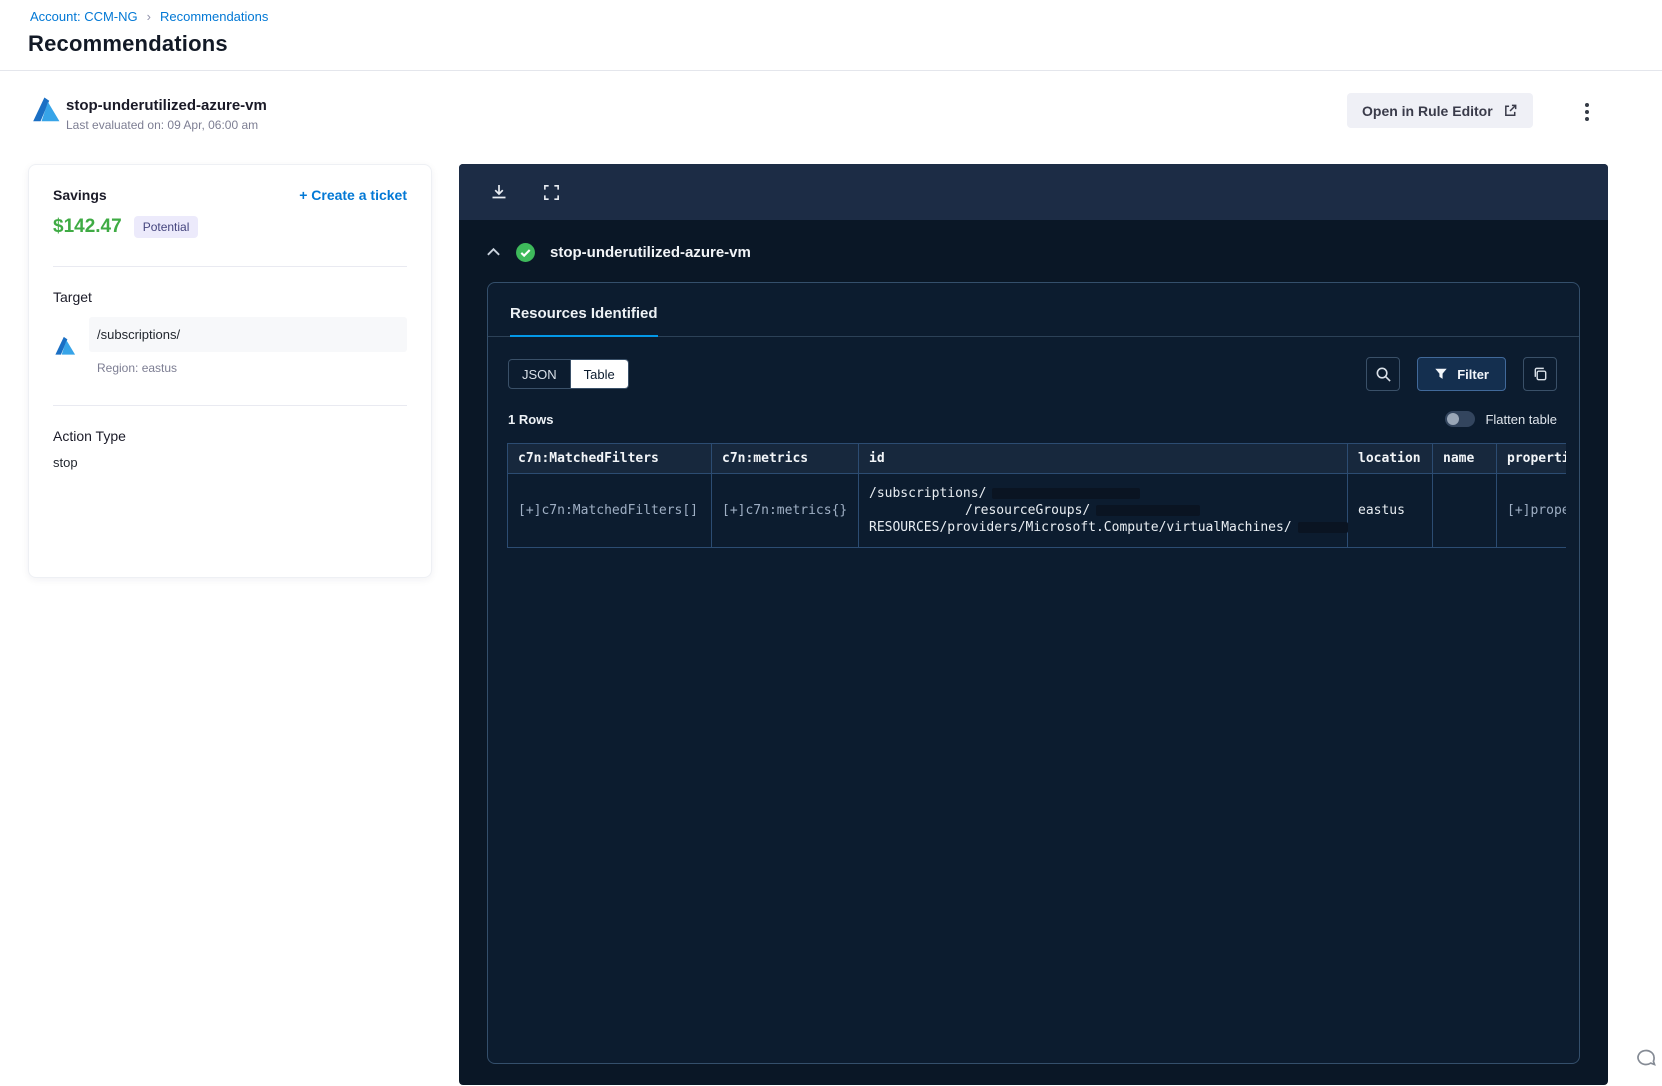 The image size is (1662, 1086). What do you see at coordinates (1531, 510) in the screenshot?
I see `cell-properties-expander: [+]properties{}` at bounding box center [1531, 510].